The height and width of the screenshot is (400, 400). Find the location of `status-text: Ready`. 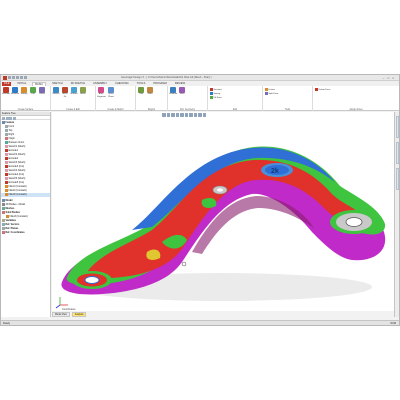

status-text: Ready is located at coordinates (6, 323).